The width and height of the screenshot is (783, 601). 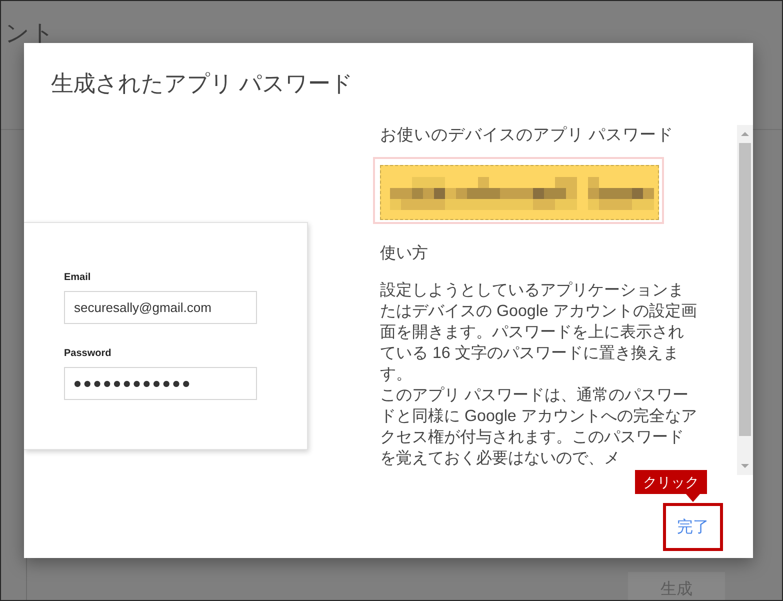 What do you see at coordinates (30, 34) in the screenshot?
I see `page-title: ント` at bounding box center [30, 34].